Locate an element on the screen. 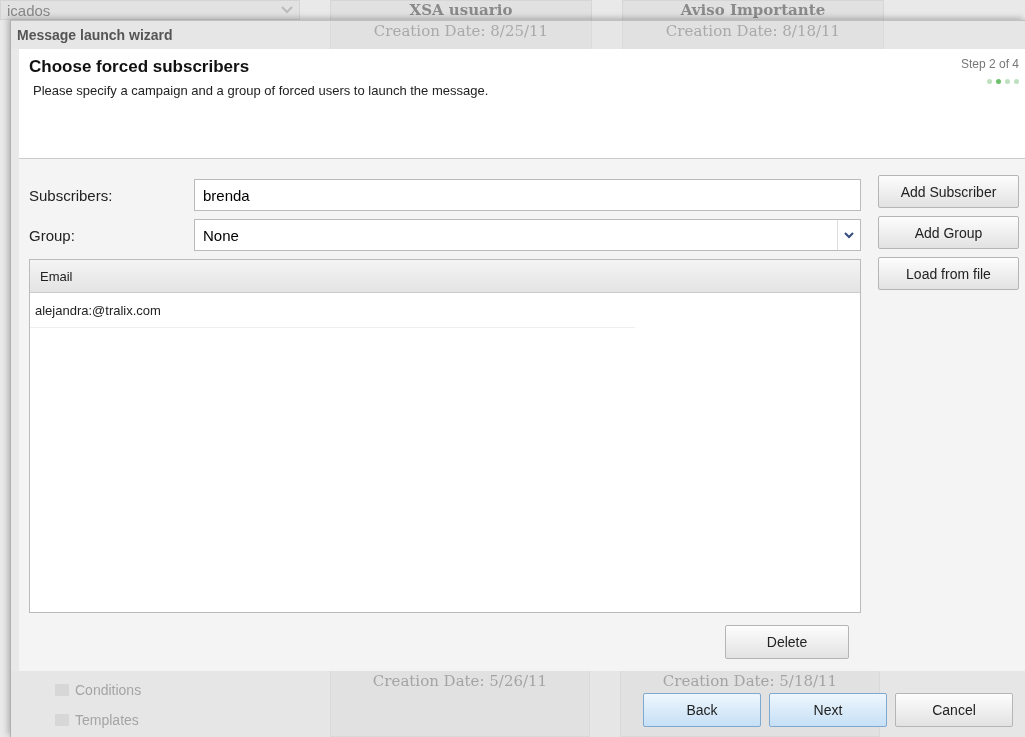 Image resolution: width=1025 pixels, height=737 pixels. footer-button: Next is located at coordinates (828, 710).